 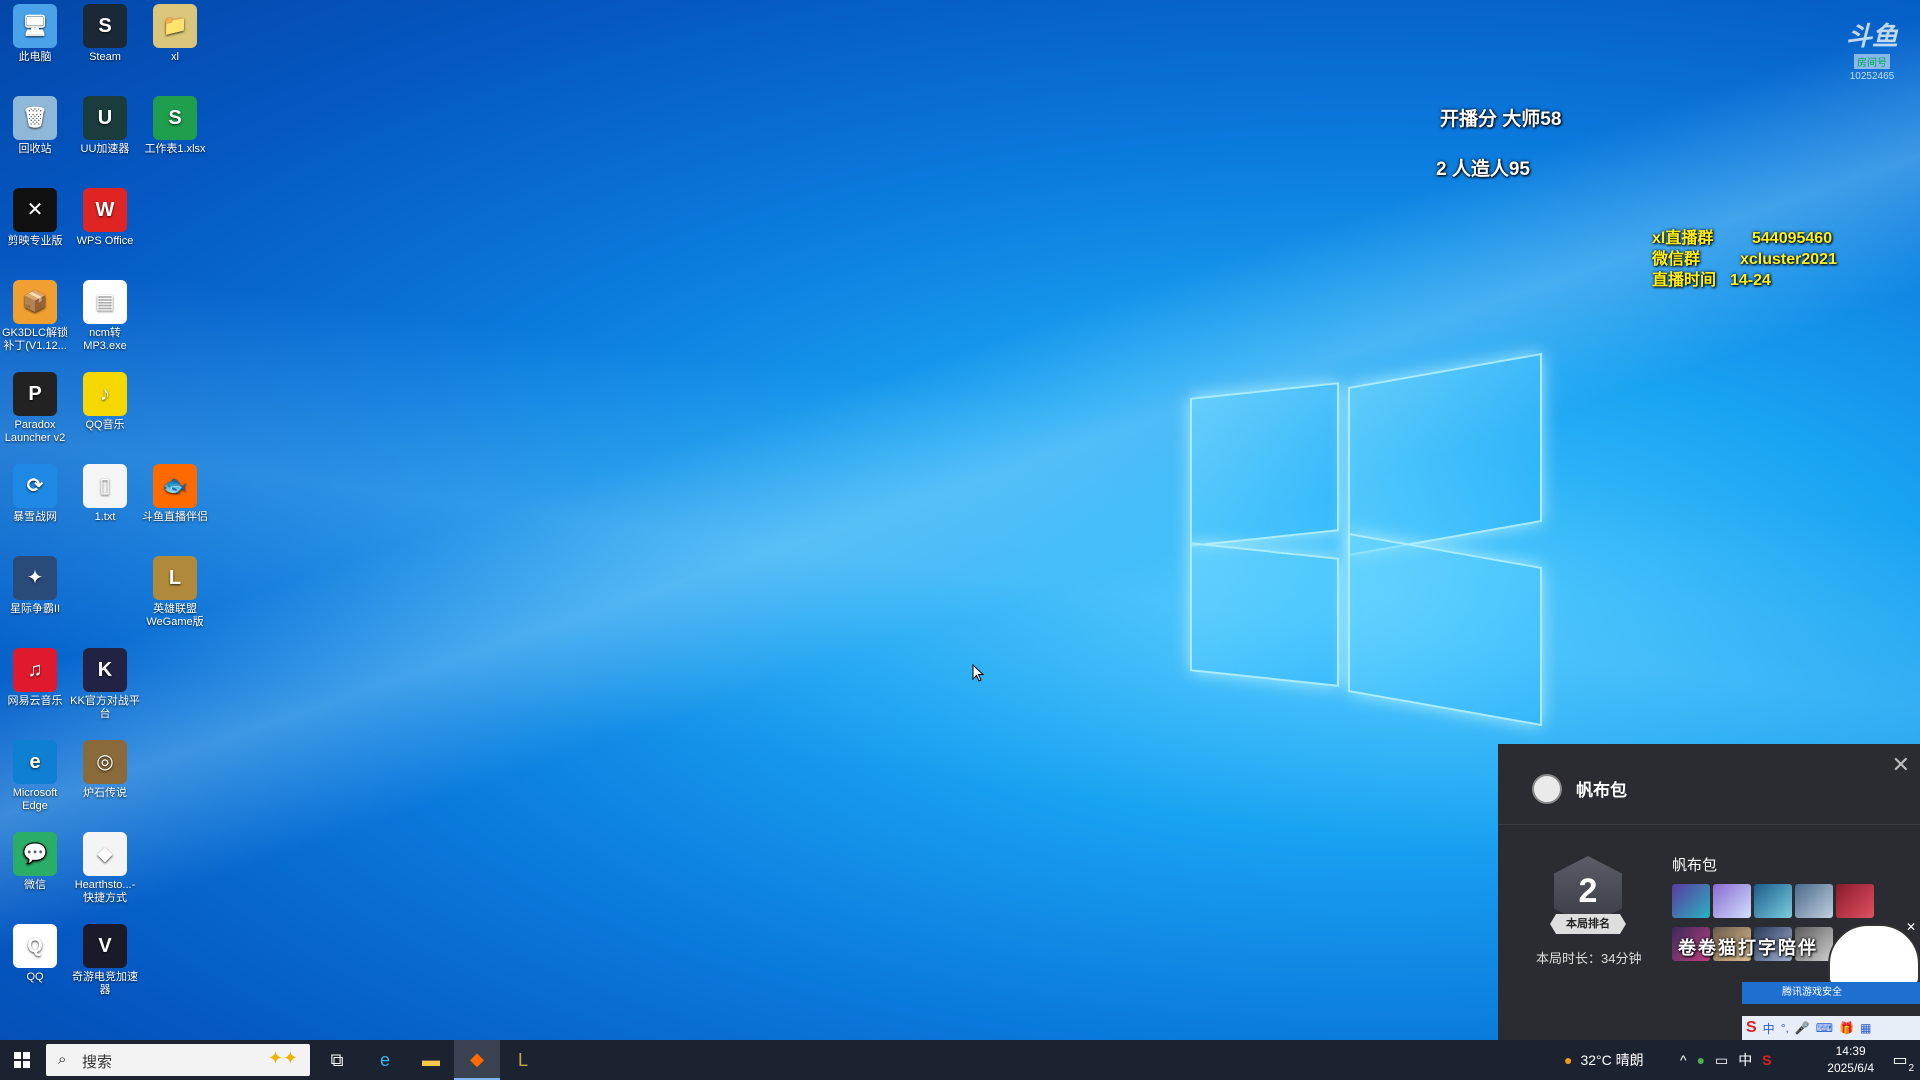 What do you see at coordinates (35, 126) in the screenshot?
I see `desktop-icon: 🗑 回收站` at bounding box center [35, 126].